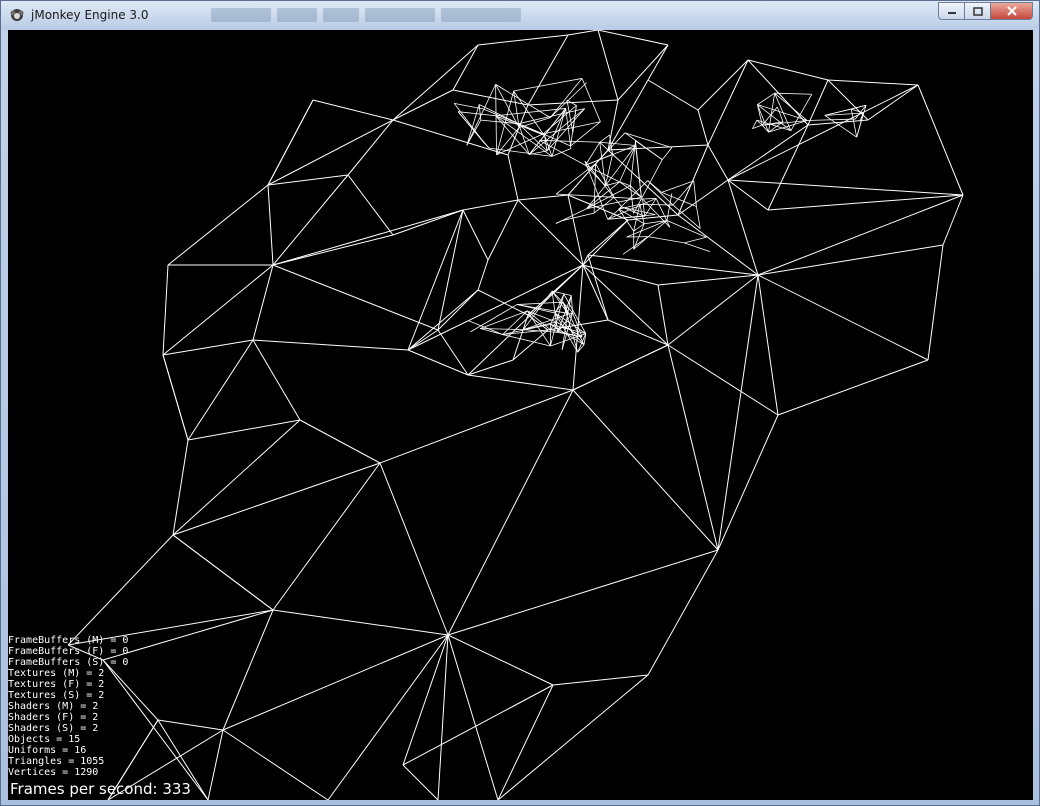 The image size is (1040, 806). I want to click on window-title: jMonkey Engine 3.0, so click(90, 15).